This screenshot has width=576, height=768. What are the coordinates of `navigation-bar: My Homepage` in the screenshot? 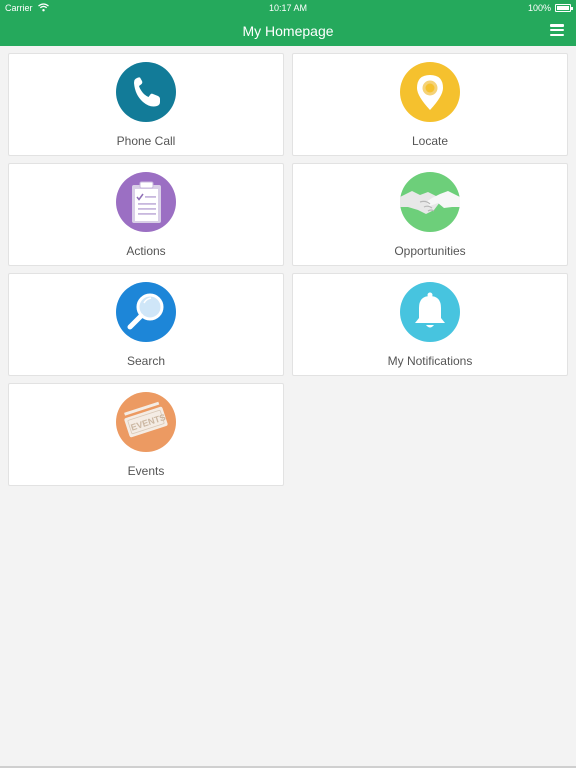 It's located at (288, 31).